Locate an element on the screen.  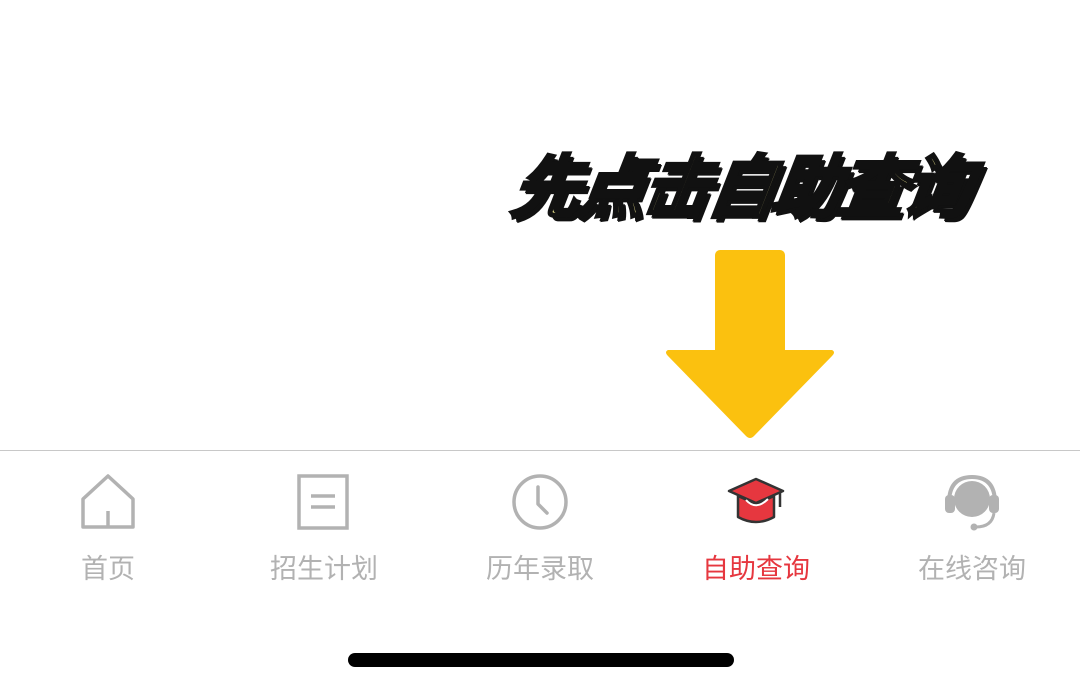
down-arrow-icon is located at coordinates (750, 344).